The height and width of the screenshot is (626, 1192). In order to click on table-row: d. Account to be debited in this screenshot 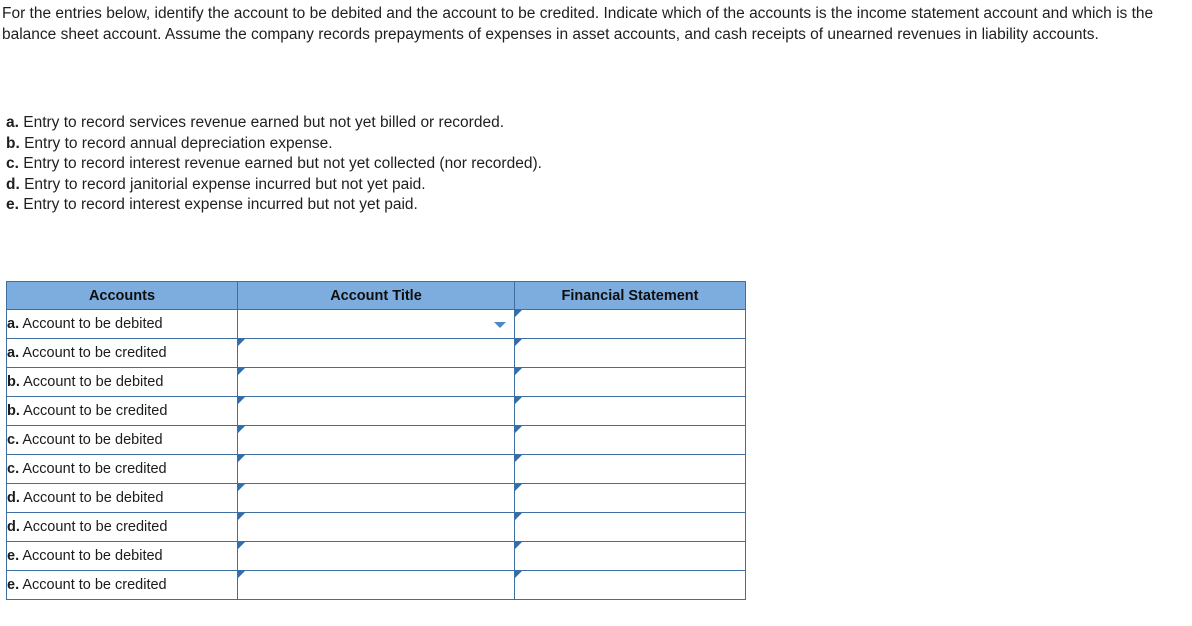, I will do `click(376, 498)`.